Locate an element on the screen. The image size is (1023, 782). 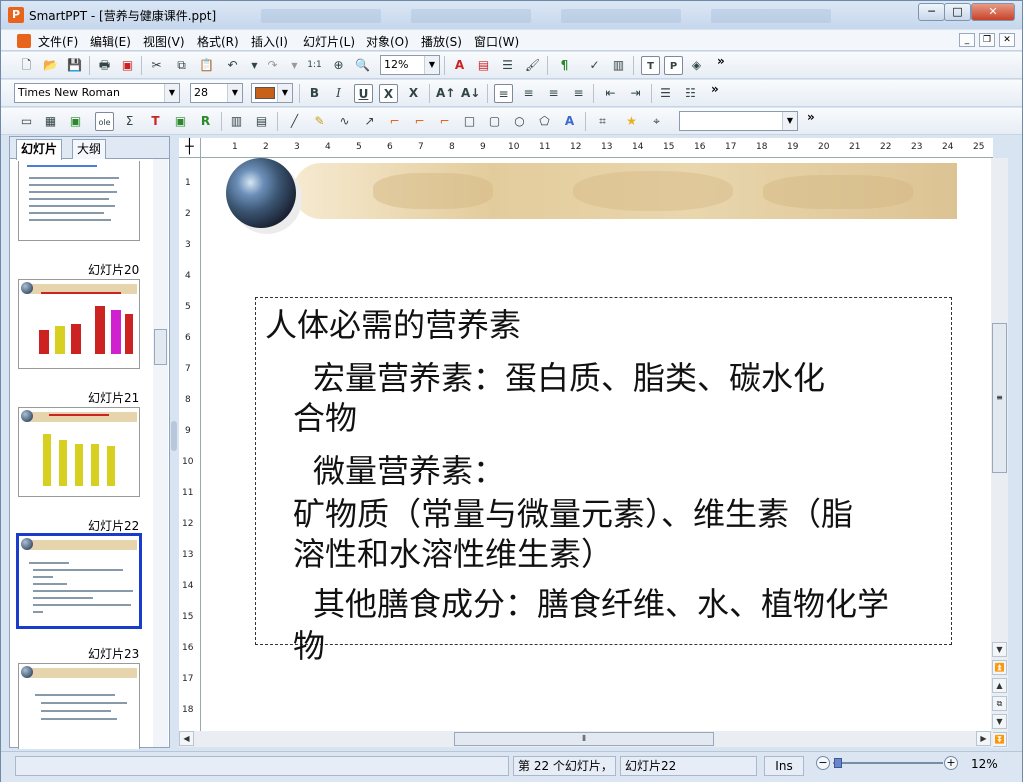
decrease-indent-icon: ⇤ is located at coordinates (610, 93).